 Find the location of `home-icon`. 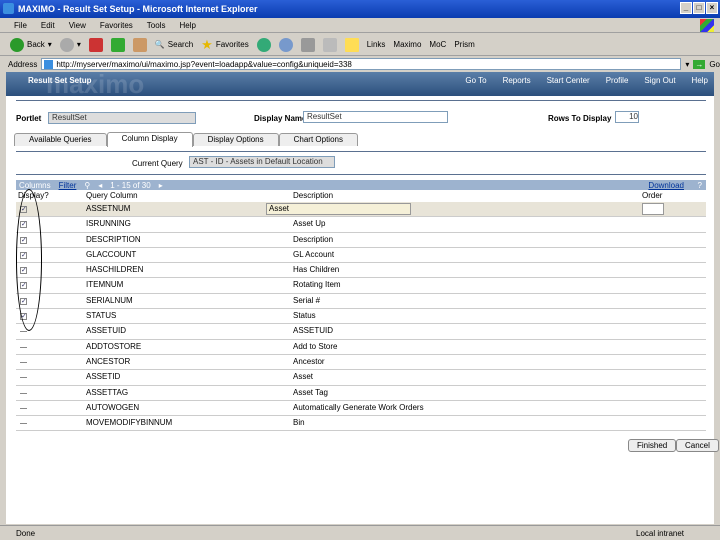

home-icon is located at coordinates (139, 44).